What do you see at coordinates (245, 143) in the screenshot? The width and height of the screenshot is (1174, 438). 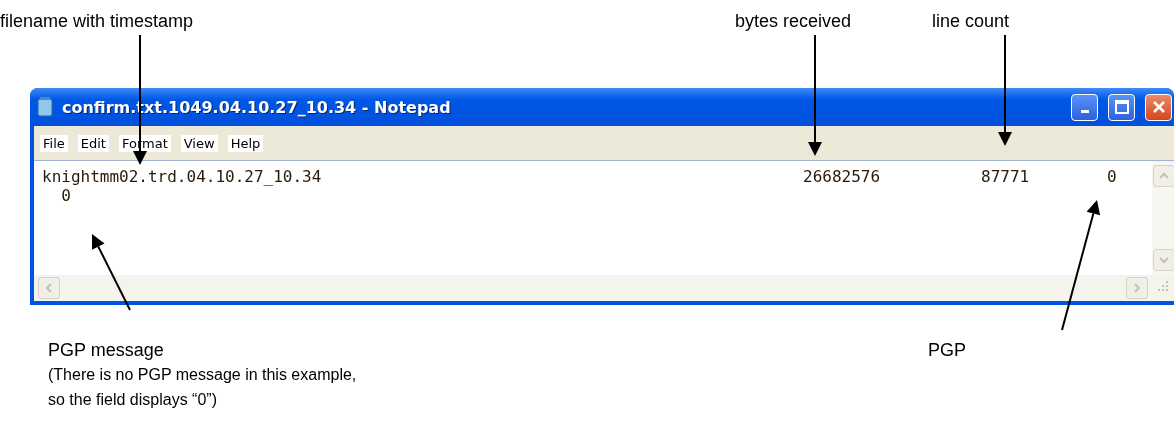 I see `menu-item: Help` at bounding box center [245, 143].